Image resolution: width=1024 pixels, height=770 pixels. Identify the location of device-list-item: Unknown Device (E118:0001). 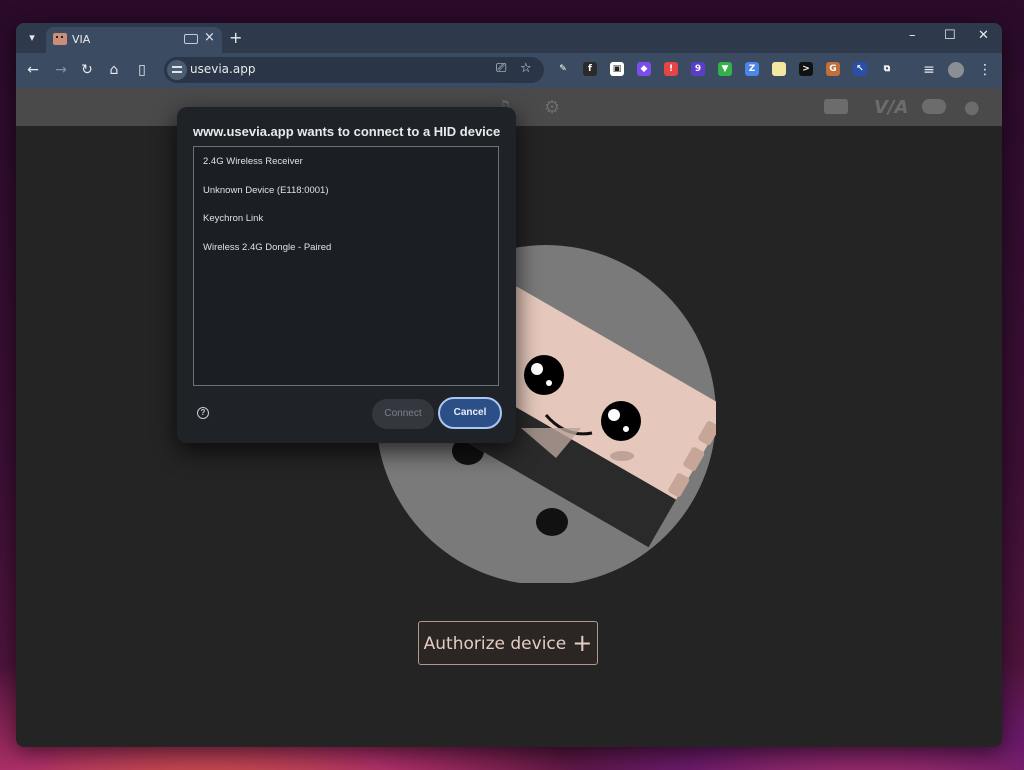
(346, 191).